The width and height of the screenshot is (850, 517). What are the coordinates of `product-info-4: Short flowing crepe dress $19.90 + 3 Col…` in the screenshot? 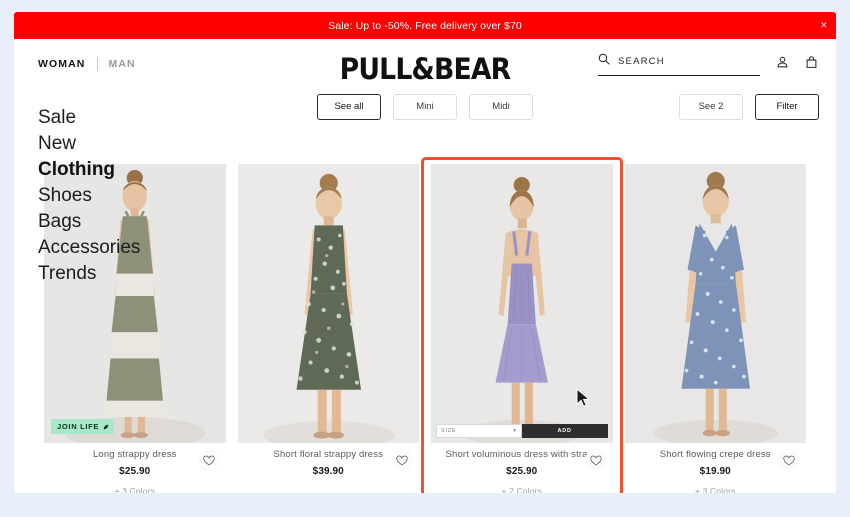 It's located at (716, 468).